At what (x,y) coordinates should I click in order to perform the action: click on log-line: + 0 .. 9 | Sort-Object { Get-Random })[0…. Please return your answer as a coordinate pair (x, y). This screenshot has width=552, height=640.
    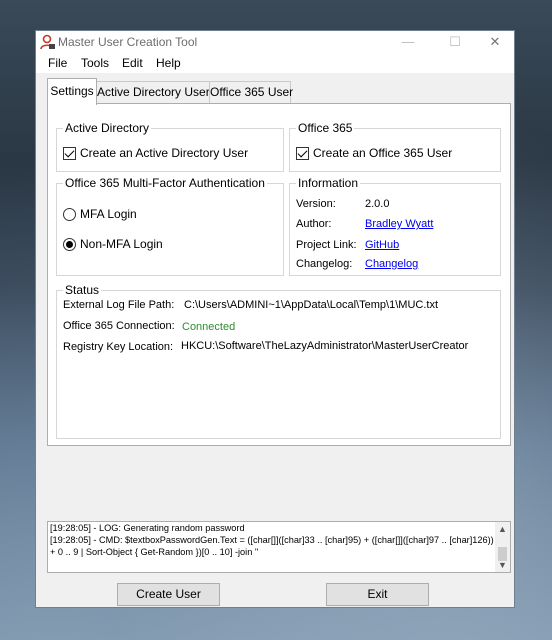
    Looking at the image, I should click on (154, 552).